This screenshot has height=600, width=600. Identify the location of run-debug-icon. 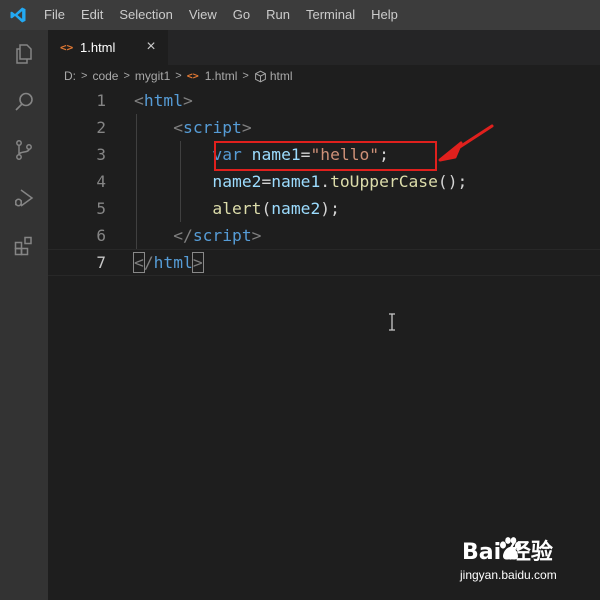
(24, 198).